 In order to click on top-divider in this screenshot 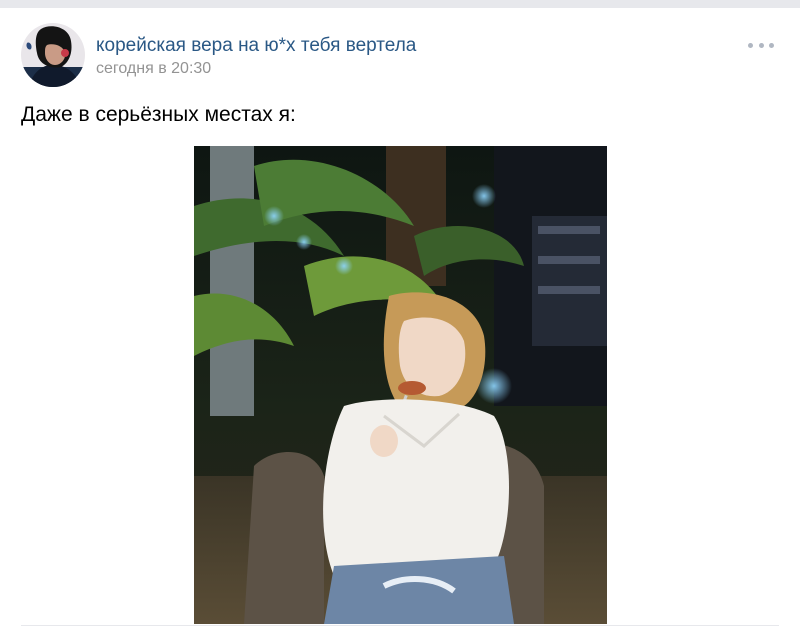, I will do `click(400, 4)`.